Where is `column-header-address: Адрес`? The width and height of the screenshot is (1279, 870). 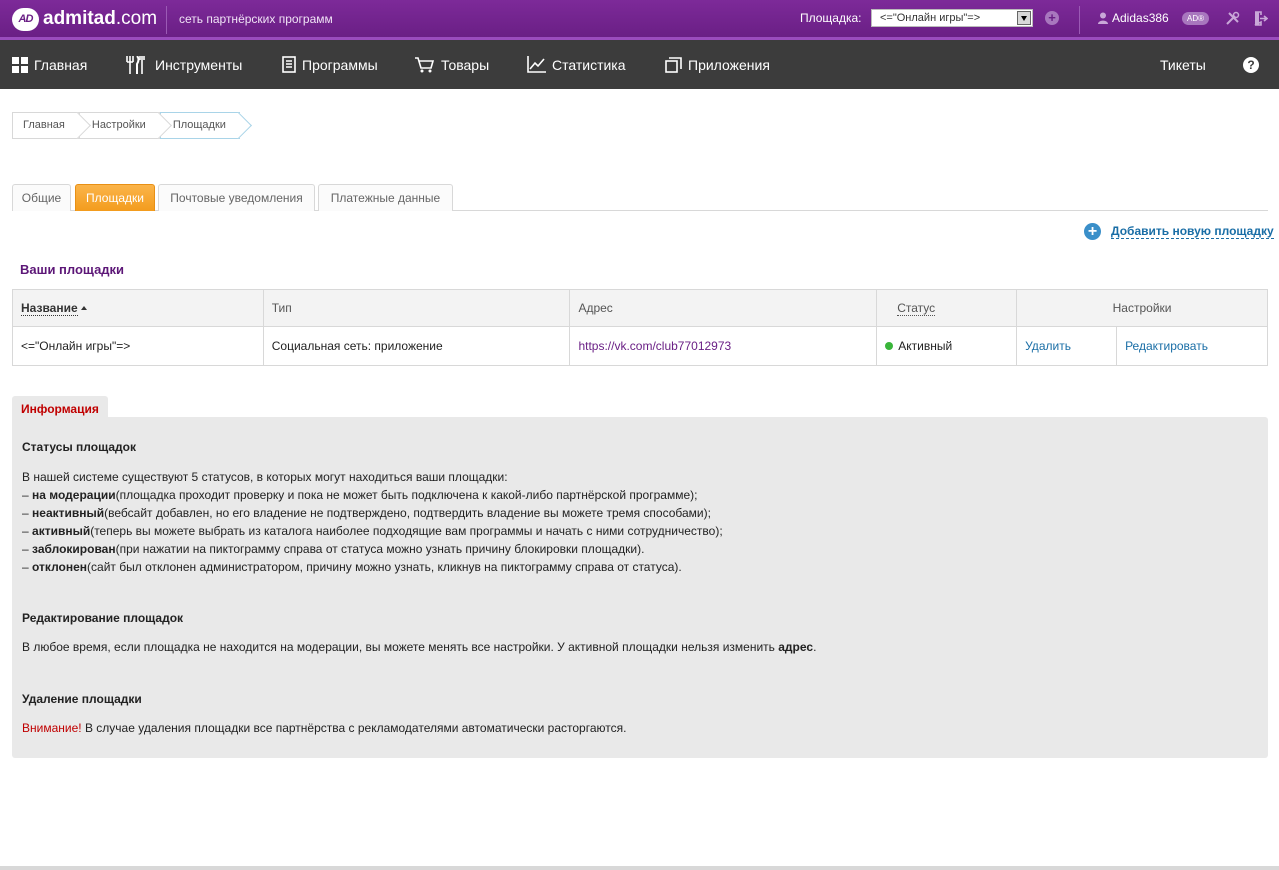 column-header-address: Адрес is located at coordinates (723, 308).